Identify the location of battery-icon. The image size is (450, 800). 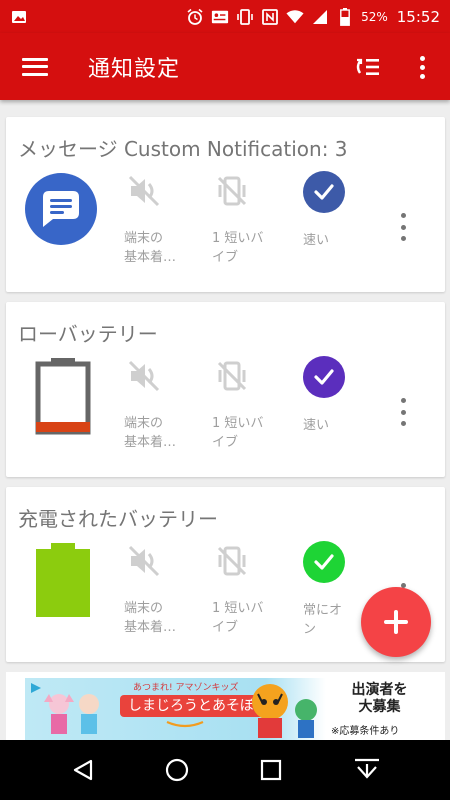
(345, 16).